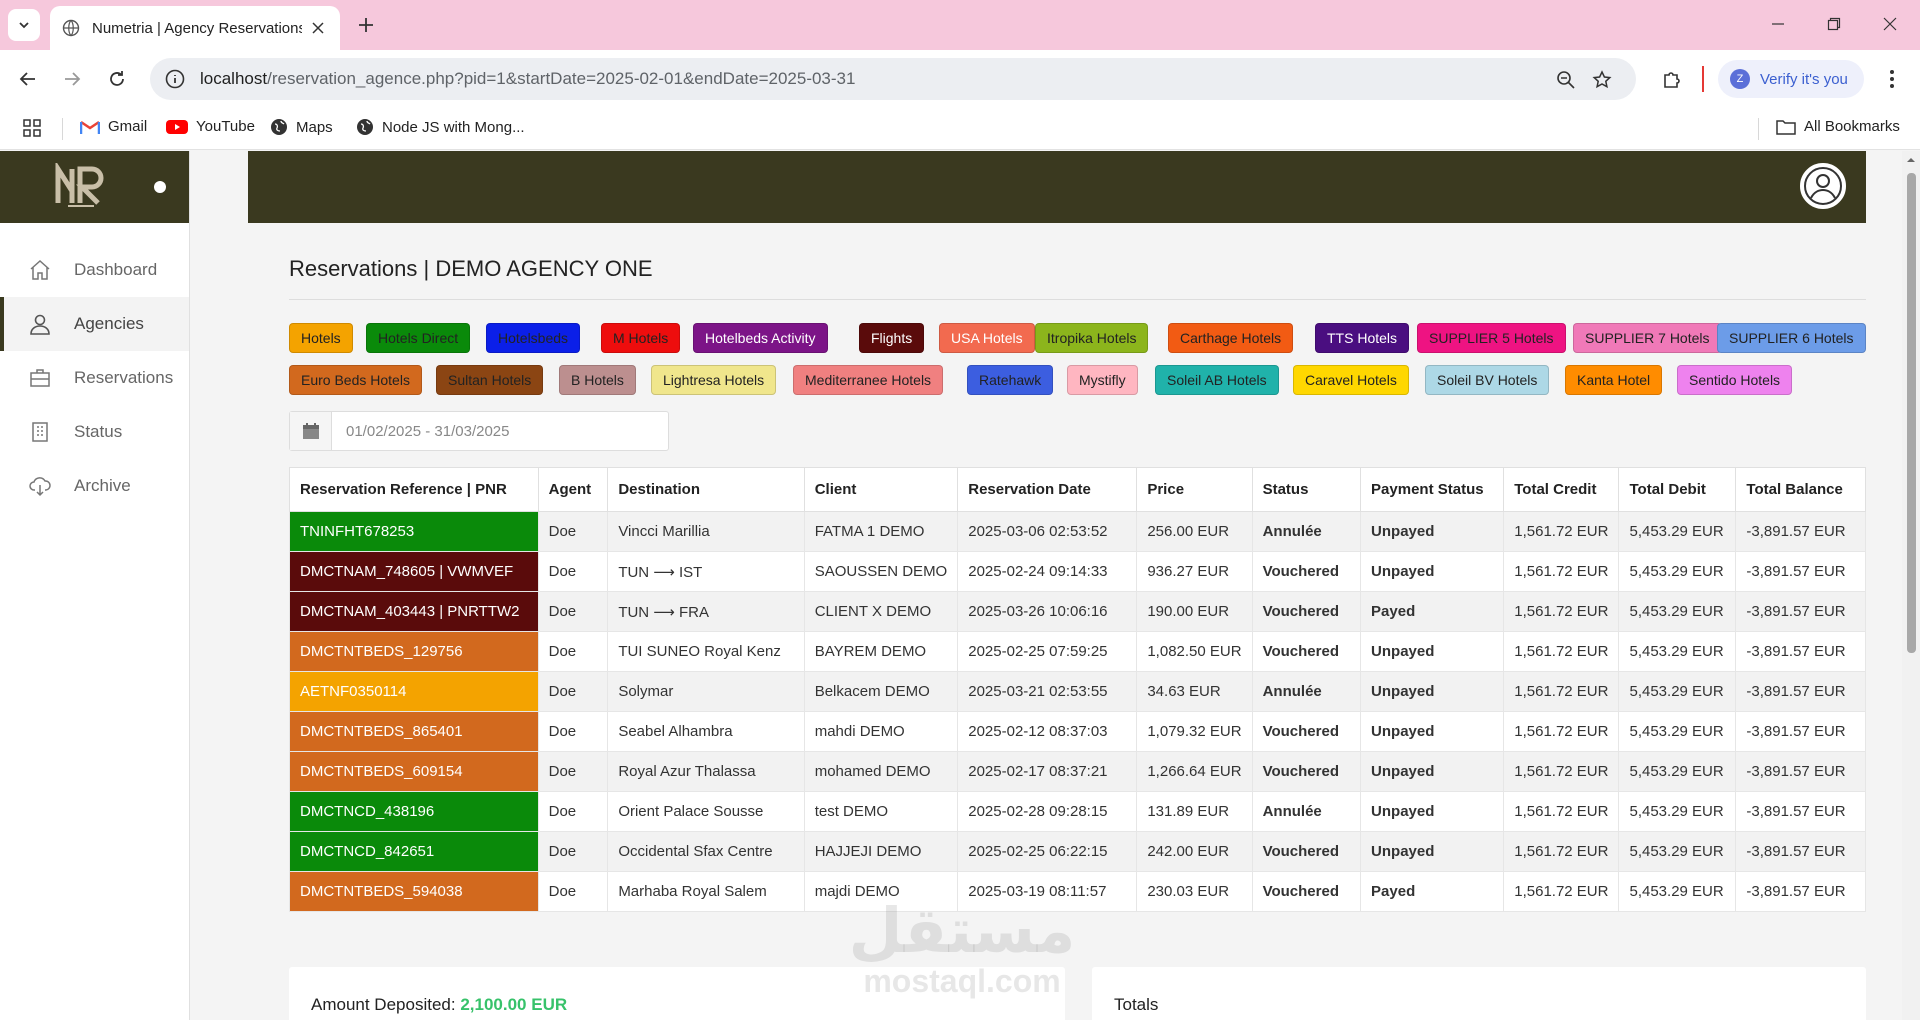 Image resolution: width=1920 pixels, height=1020 pixels. Describe the element at coordinates (760, 338) in the screenshot. I see `supplier-button: Hotelbeds Activity` at that location.